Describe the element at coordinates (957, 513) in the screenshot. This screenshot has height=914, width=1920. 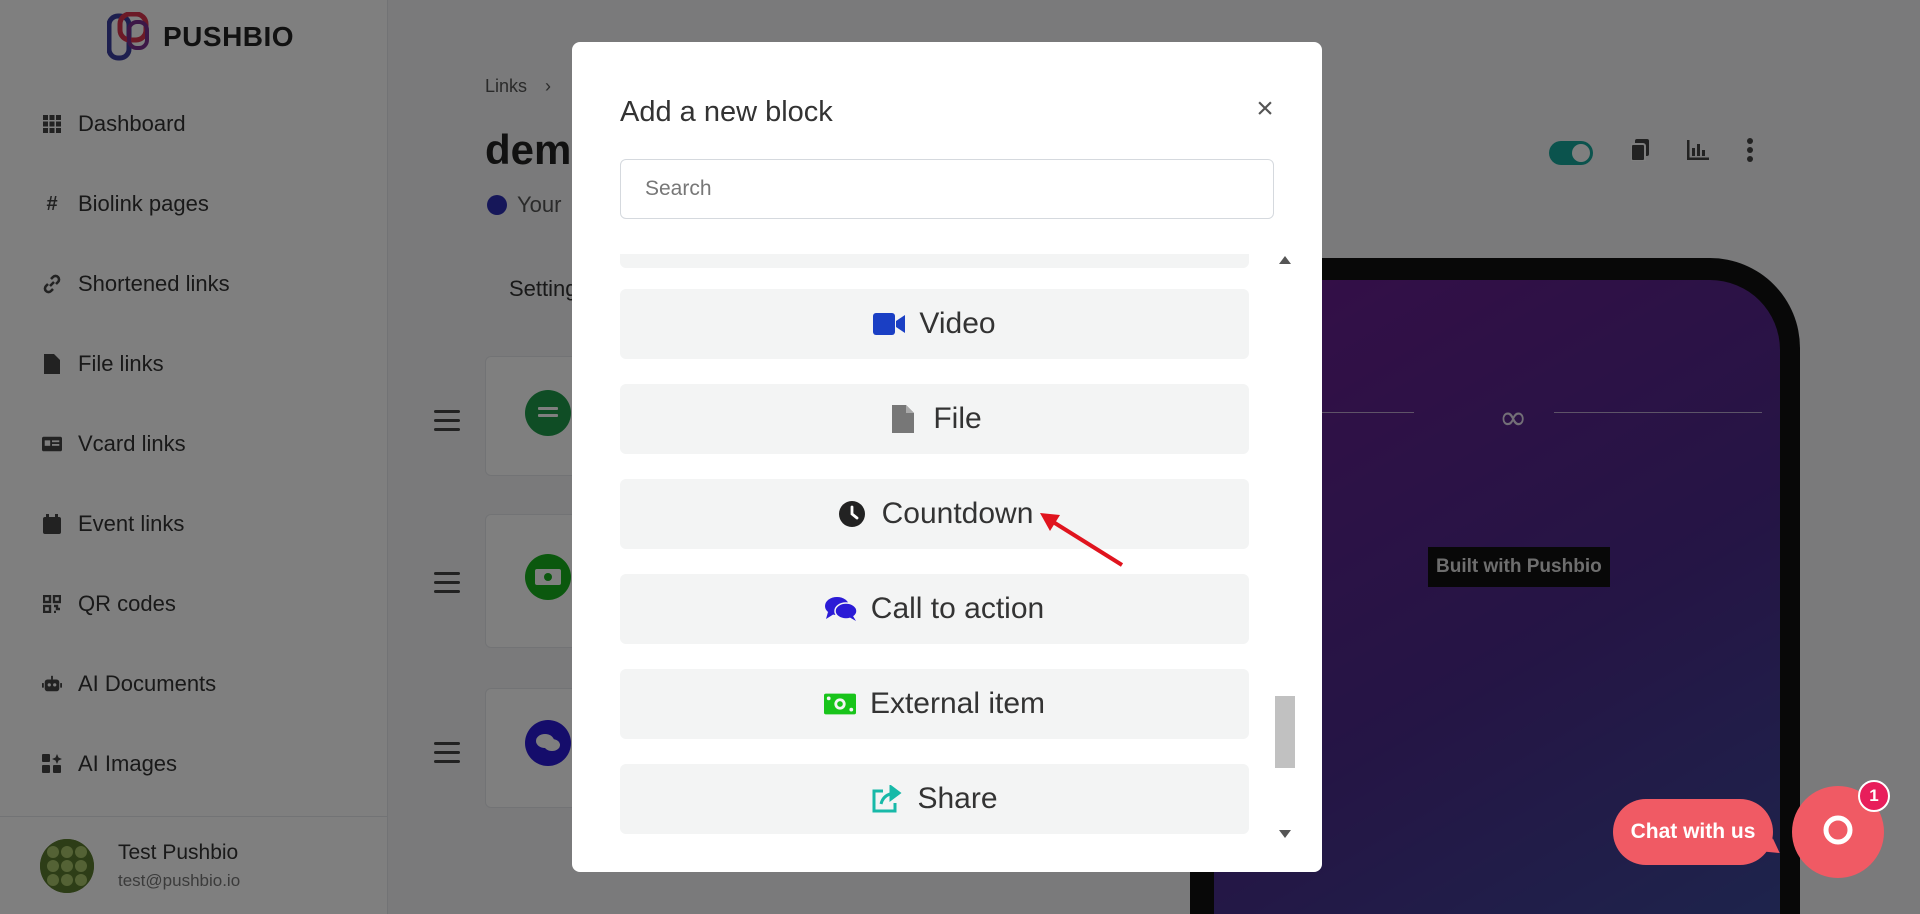
I see `block-option-label: Countdown` at that location.